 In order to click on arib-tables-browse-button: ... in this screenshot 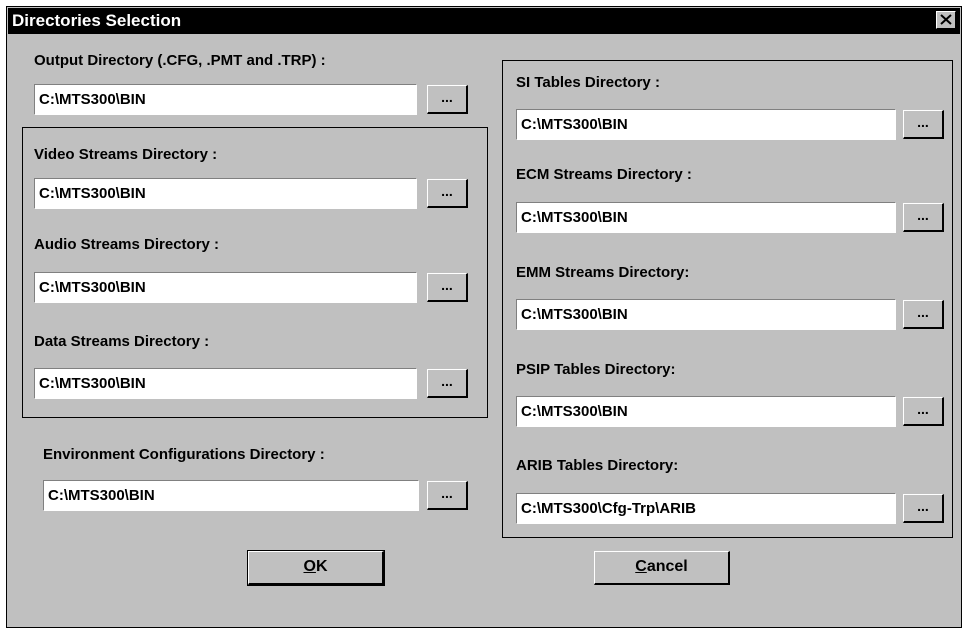, I will do `click(923, 508)`.